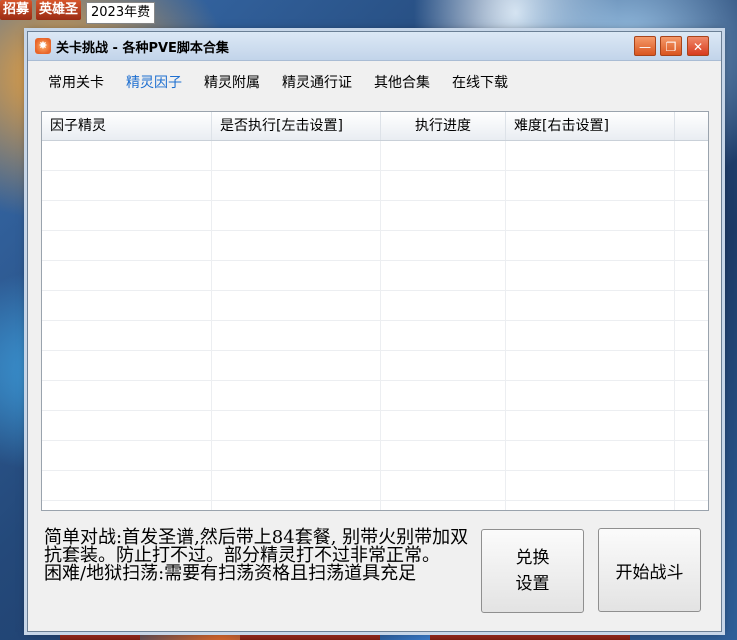  Describe the element at coordinates (590, 126) in the screenshot. I see `column-header-difficulty: 难度[右击设置]` at that location.